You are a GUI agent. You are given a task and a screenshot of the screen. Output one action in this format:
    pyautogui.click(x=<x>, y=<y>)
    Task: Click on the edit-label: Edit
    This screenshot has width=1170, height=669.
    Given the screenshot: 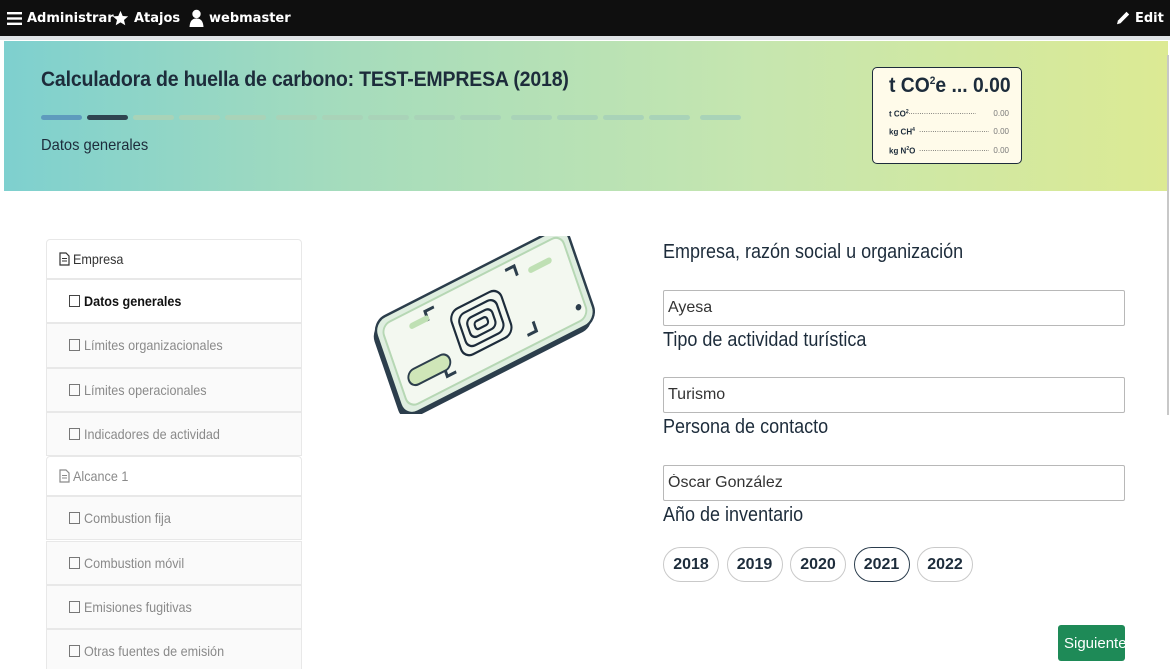 What is the action you would take?
    pyautogui.click(x=1149, y=18)
    